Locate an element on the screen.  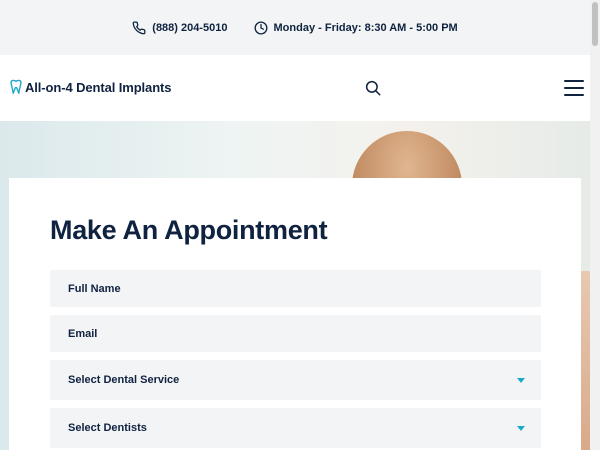
dentist-select-value: Select Dentists is located at coordinates (107, 428).